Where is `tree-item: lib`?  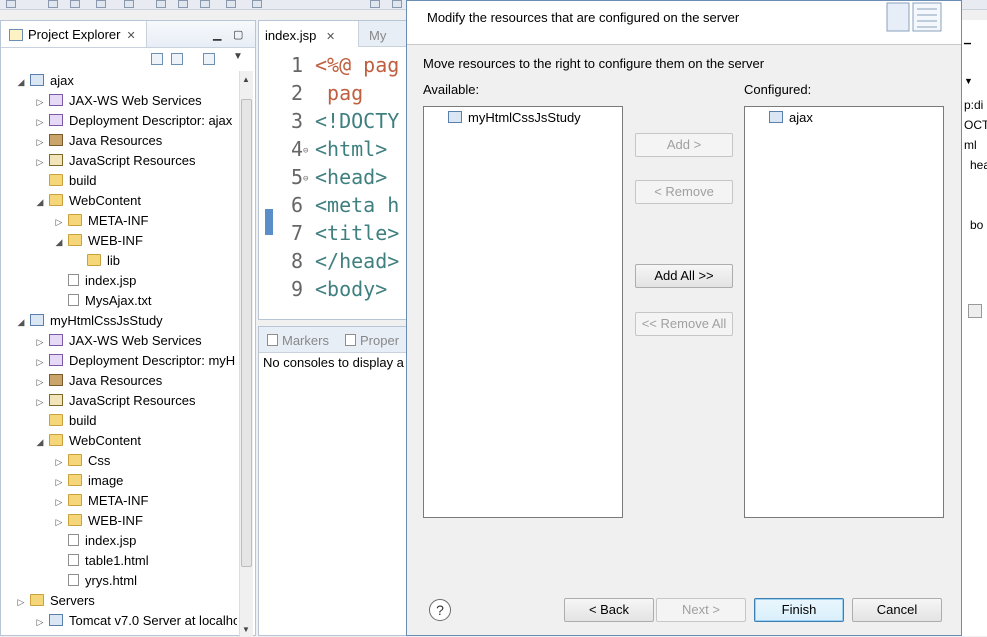
tree-item: lib is located at coordinates (96, 261).